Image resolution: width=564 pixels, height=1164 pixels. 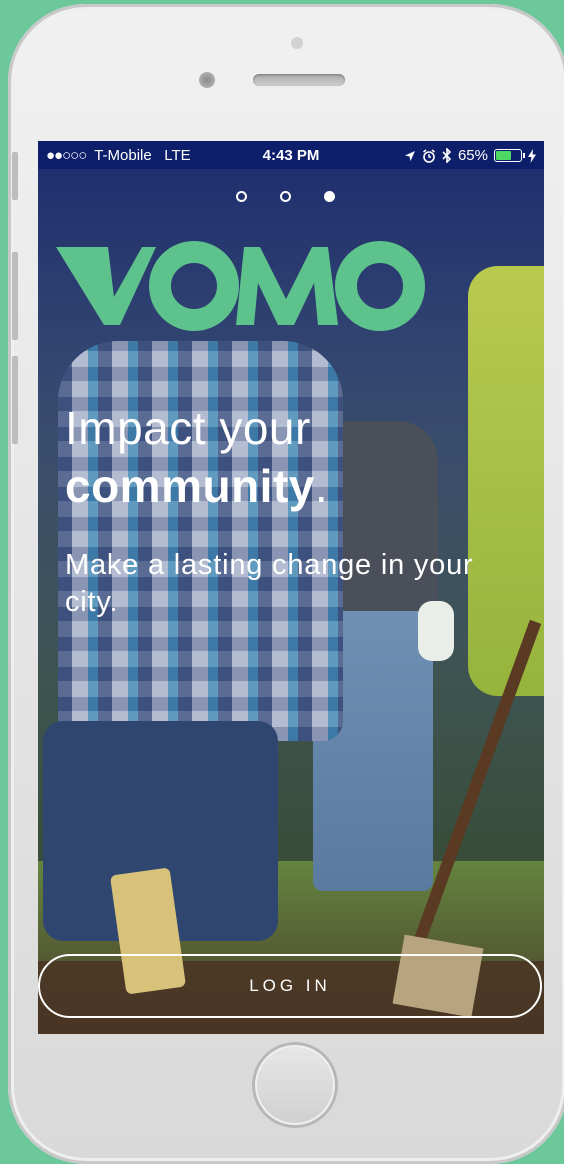 What do you see at coordinates (15, 296) in the screenshot?
I see `volume-up-button` at bounding box center [15, 296].